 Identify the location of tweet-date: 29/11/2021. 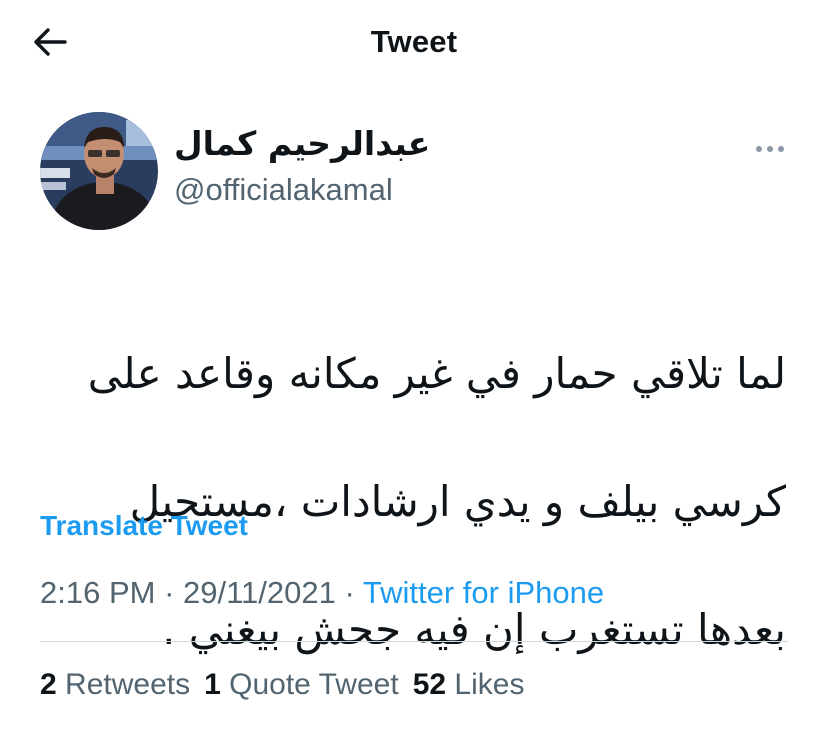
(259, 592).